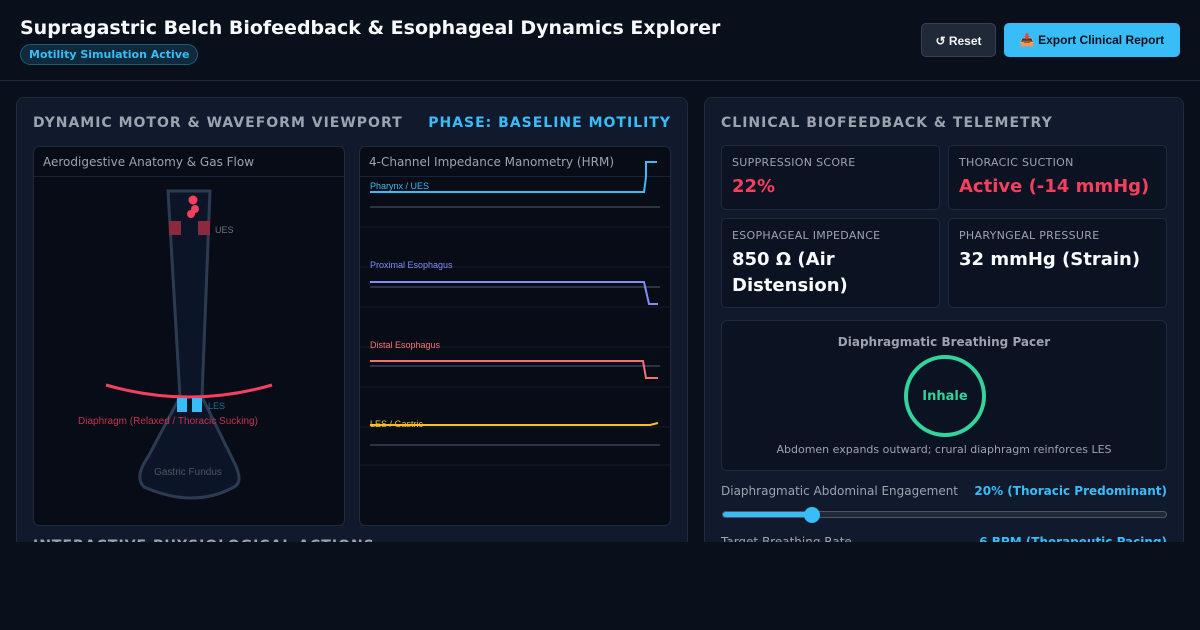 Image resolution: width=1200 pixels, height=630 pixels. What do you see at coordinates (109, 54) in the screenshot?
I see `status-badge: Motility Simulation Active` at bounding box center [109, 54].